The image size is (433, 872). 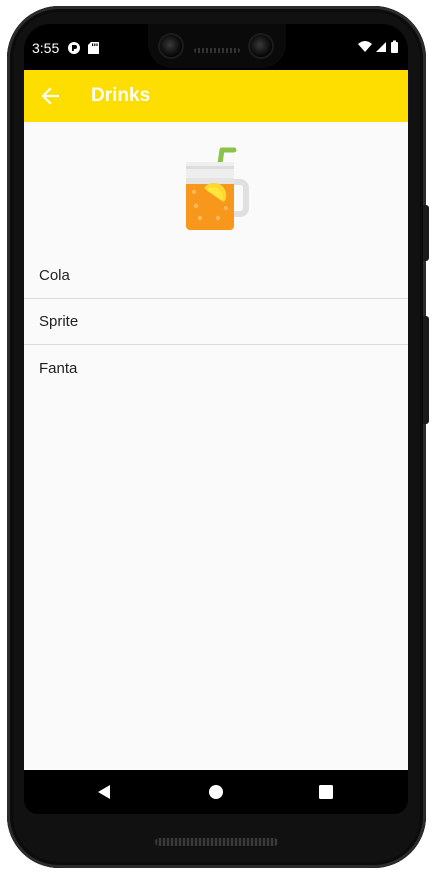 What do you see at coordinates (394, 46) in the screenshot?
I see `battery-icon` at bounding box center [394, 46].